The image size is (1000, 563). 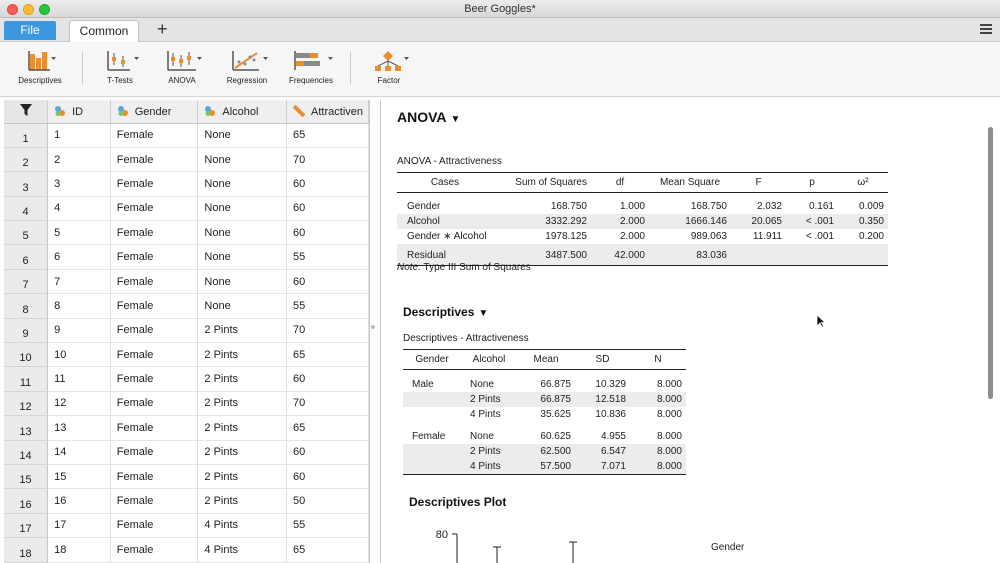 I want to click on row-number: 5, so click(x=26, y=233).